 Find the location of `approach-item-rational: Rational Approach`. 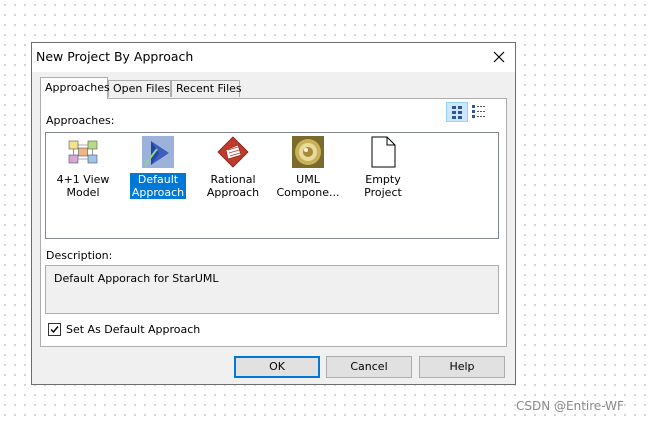

approach-item-rational: Rational Approach is located at coordinates (233, 167).